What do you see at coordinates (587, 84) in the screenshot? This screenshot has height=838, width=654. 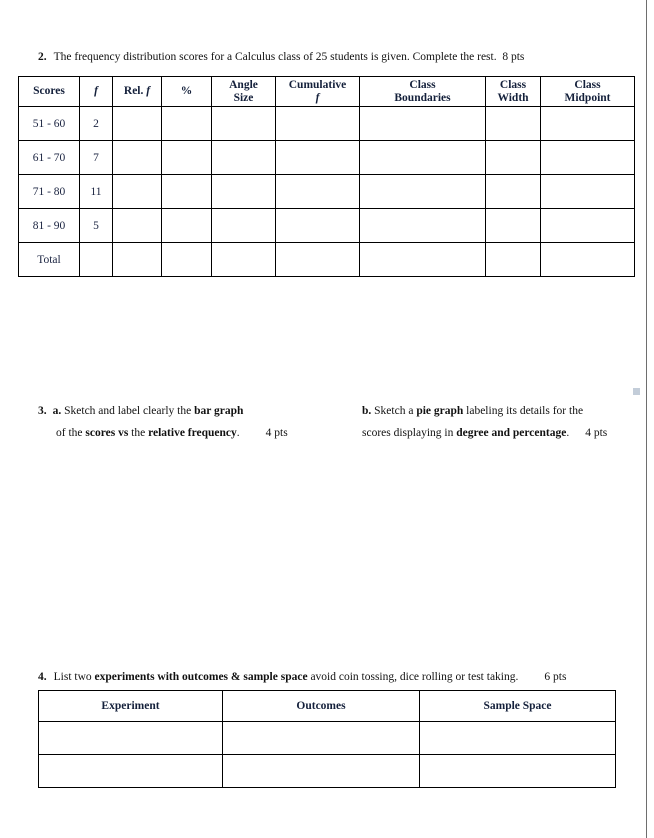 I see `header-class-midpoint-line1: Class` at bounding box center [587, 84].